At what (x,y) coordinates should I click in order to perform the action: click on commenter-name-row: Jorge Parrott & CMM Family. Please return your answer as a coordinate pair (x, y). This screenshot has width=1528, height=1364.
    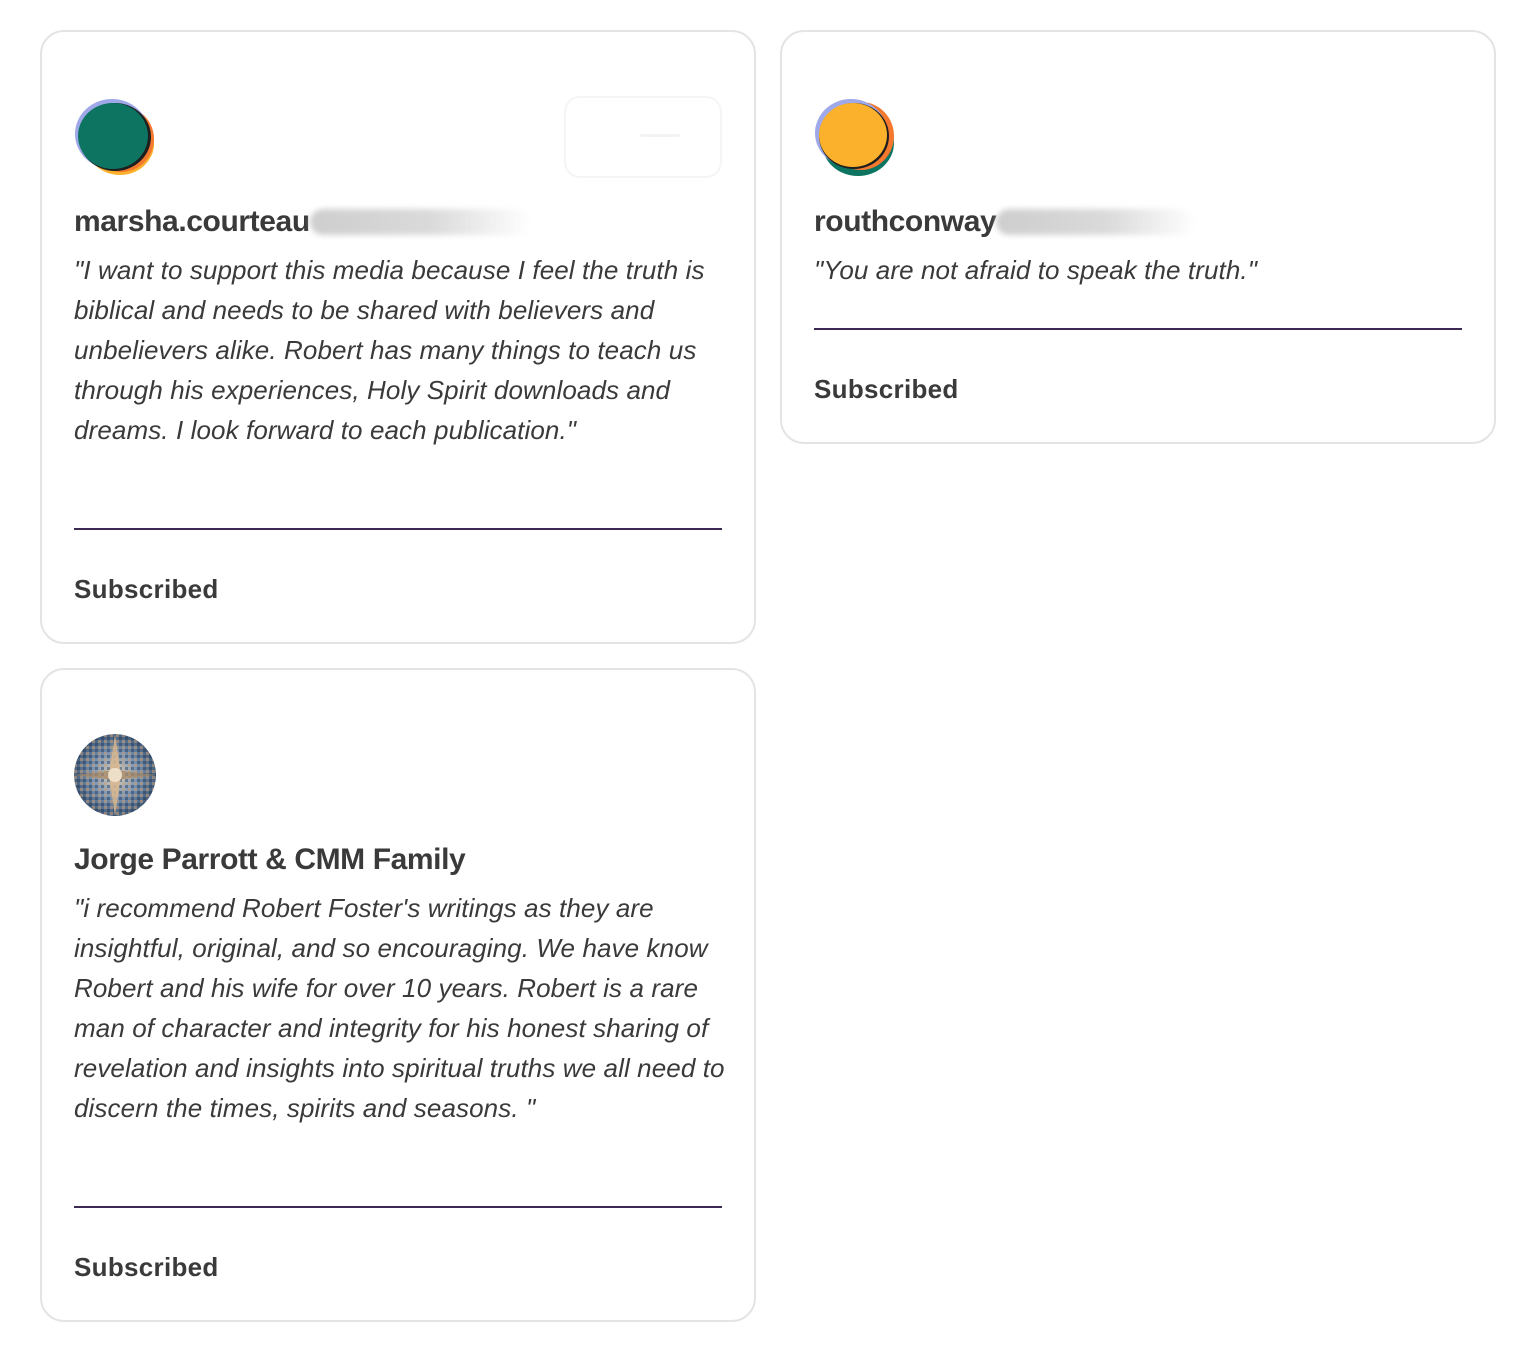
    Looking at the image, I should click on (270, 860).